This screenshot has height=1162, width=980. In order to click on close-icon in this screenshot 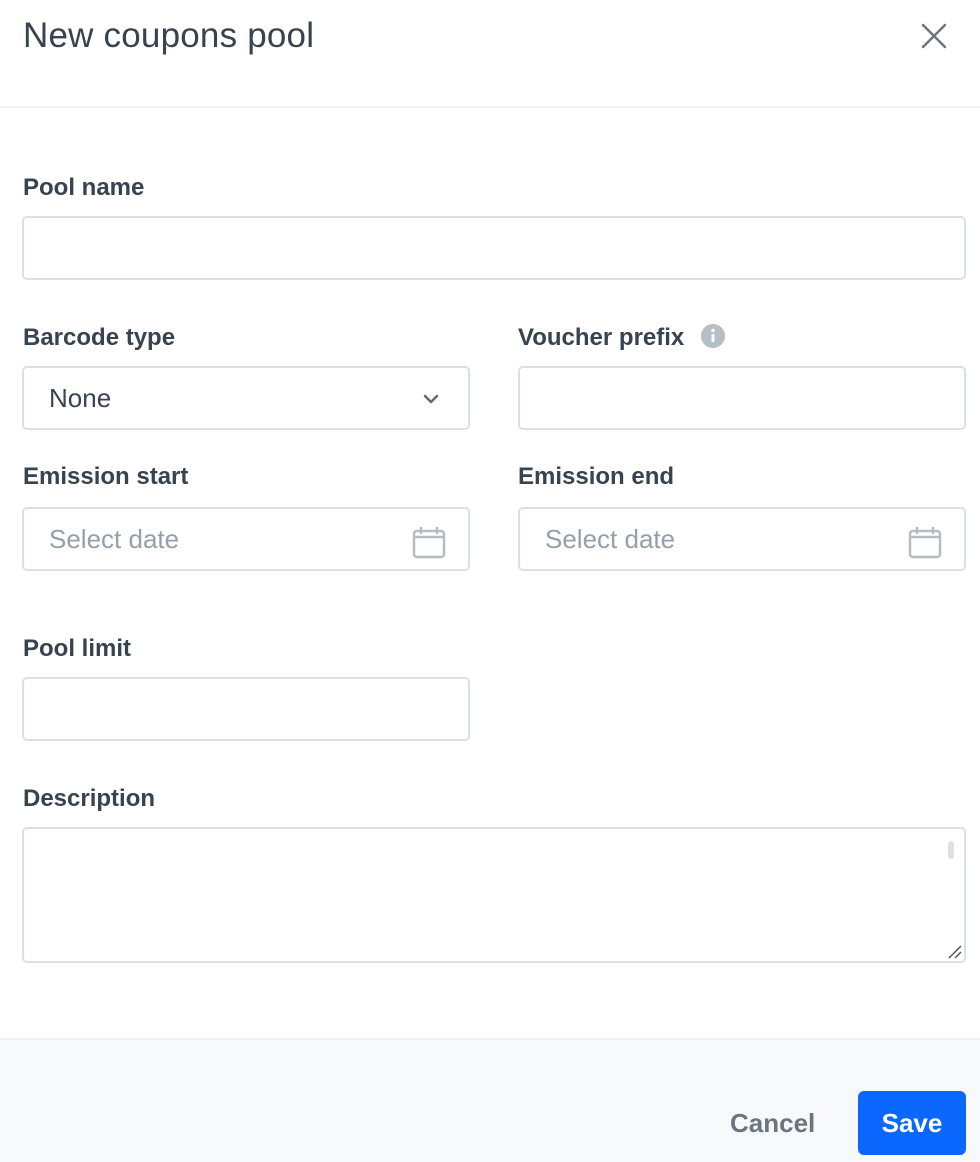, I will do `click(934, 36)`.